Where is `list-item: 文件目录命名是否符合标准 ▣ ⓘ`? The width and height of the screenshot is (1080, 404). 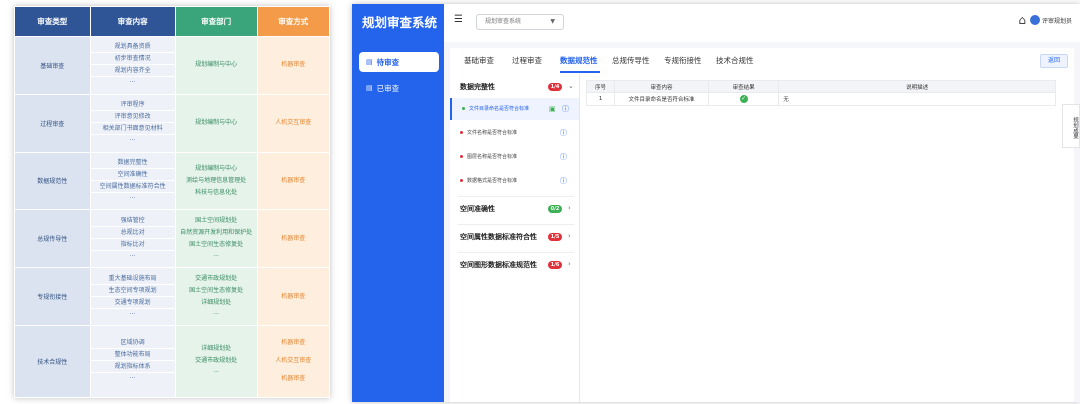
list-item: 文件目录命名是否符合标准 ▣ ⓘ is located at coordinates (514, 109).